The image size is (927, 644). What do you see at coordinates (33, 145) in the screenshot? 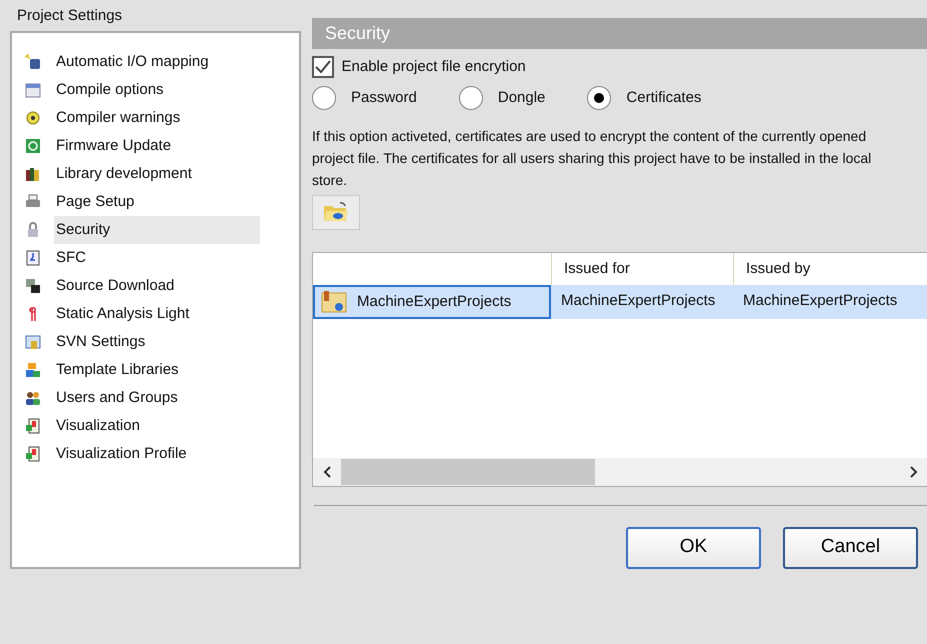
I see `chip-icon` at bounding box center [33, 145].